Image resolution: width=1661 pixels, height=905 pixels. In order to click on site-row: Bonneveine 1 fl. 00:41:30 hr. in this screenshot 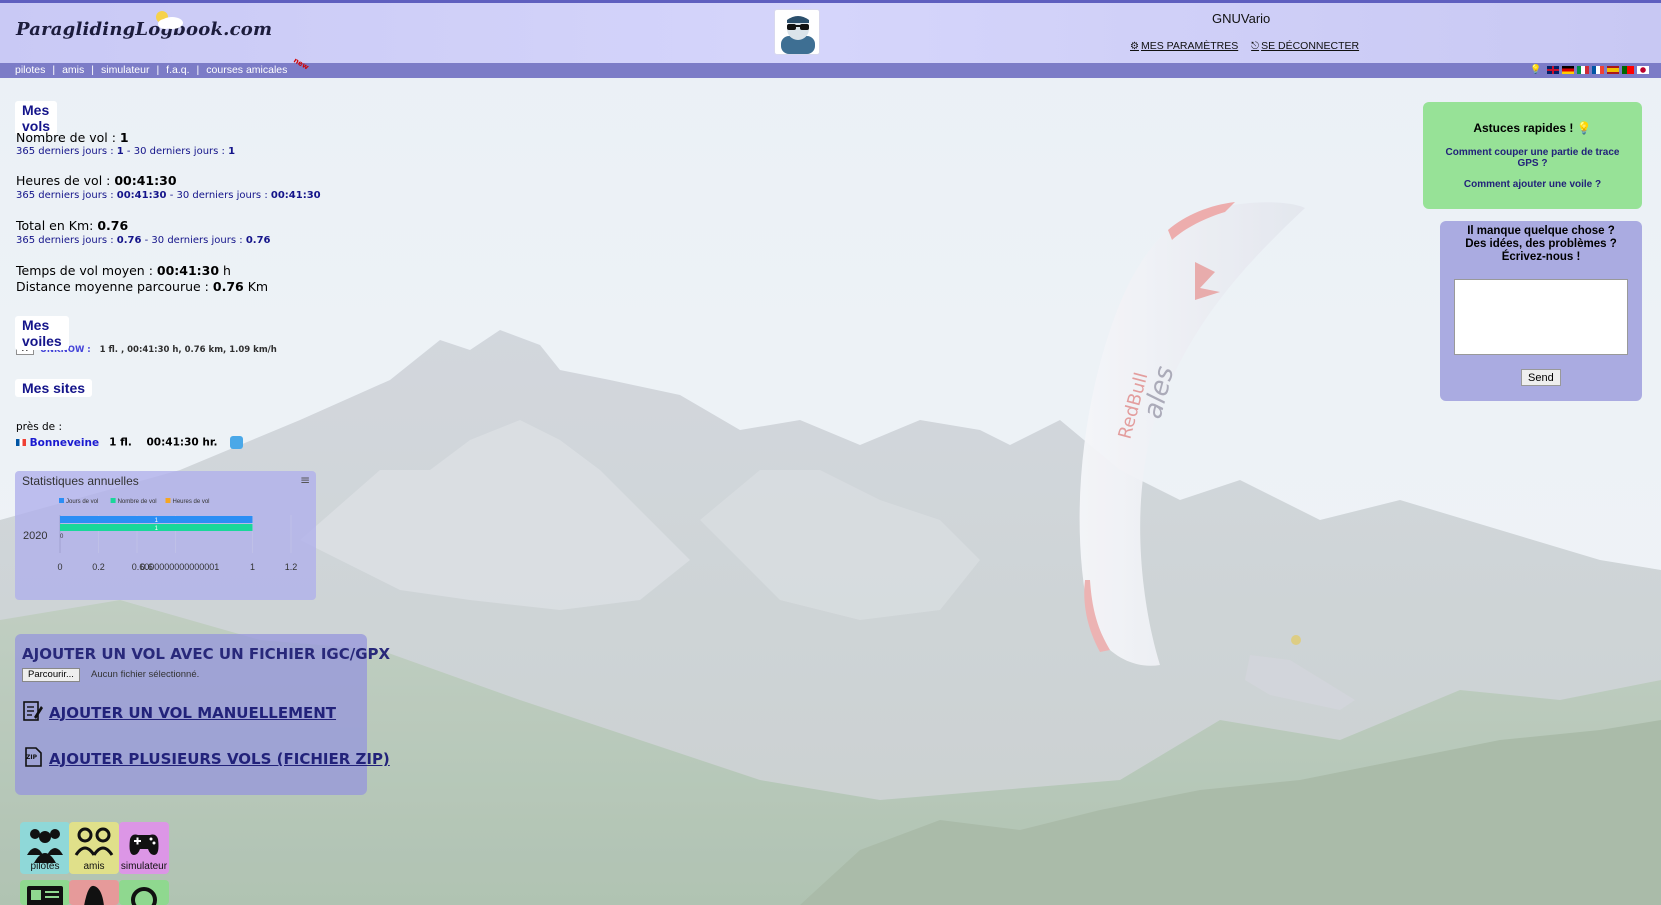, I will do `click(129, 442)`.